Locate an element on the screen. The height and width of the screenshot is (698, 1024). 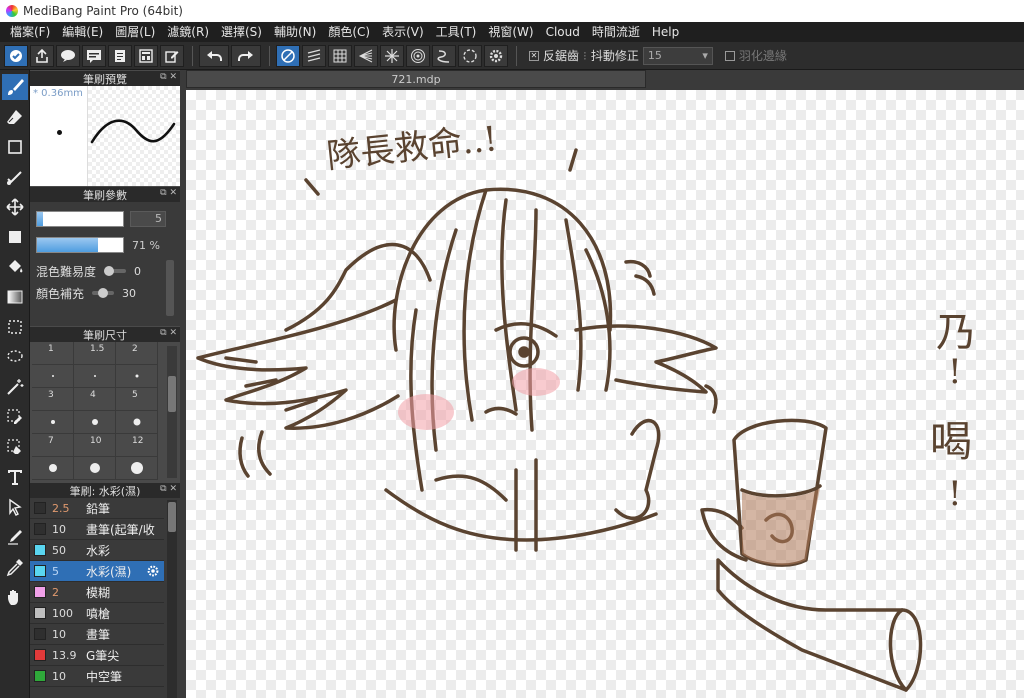
menu-assist: 輔助(N) is located at coordinates (295, 32).